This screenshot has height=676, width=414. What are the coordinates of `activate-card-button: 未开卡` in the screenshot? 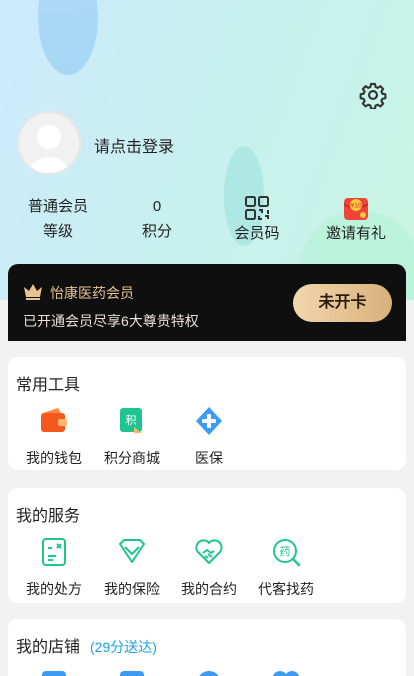 It's located at (342, 303).